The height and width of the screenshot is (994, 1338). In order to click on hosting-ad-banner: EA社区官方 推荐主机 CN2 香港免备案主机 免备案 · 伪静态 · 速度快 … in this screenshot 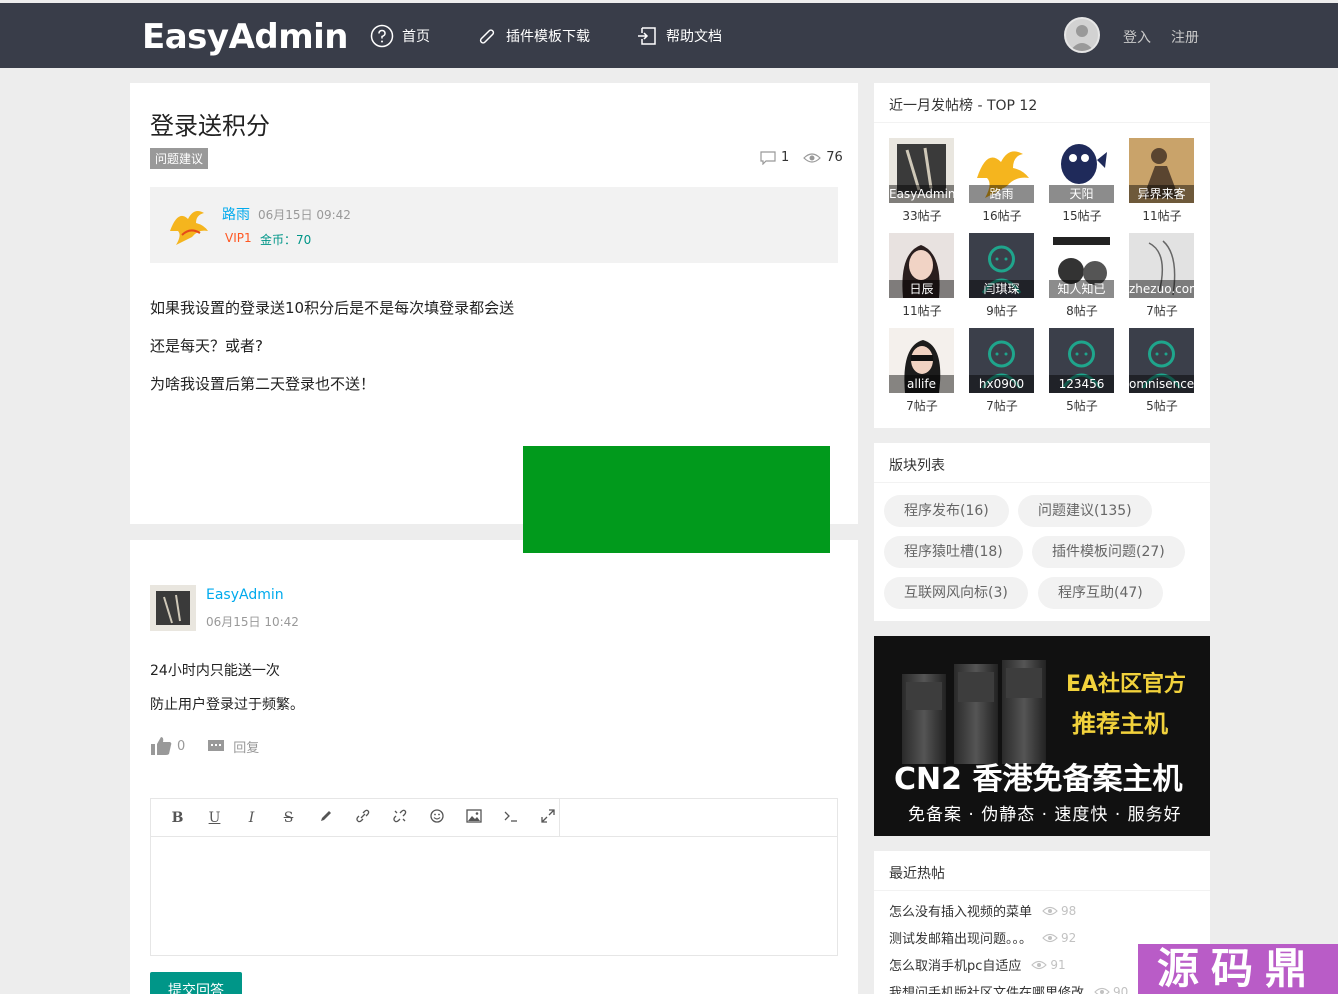, I will do `click(1042, 736)`.